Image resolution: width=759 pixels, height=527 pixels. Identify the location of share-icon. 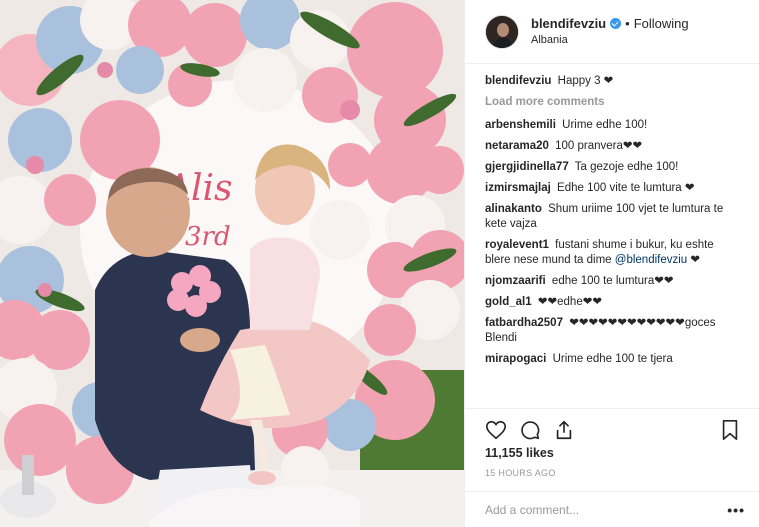
(564, 430).